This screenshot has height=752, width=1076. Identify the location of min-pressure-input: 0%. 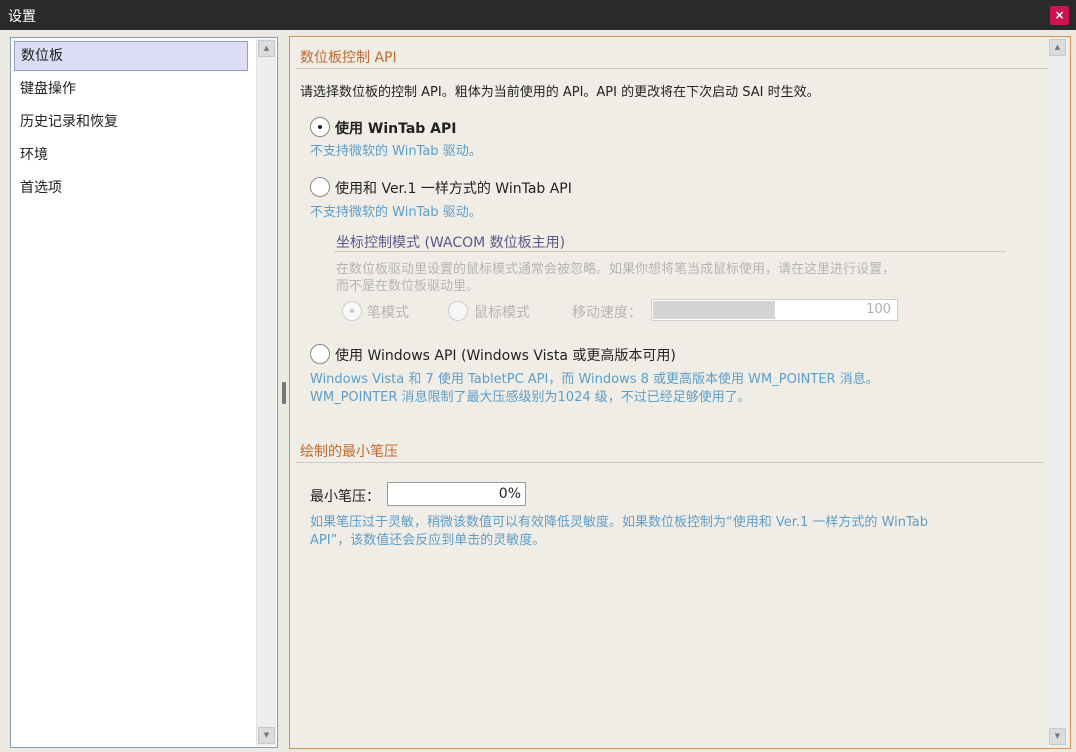
(456, 494).